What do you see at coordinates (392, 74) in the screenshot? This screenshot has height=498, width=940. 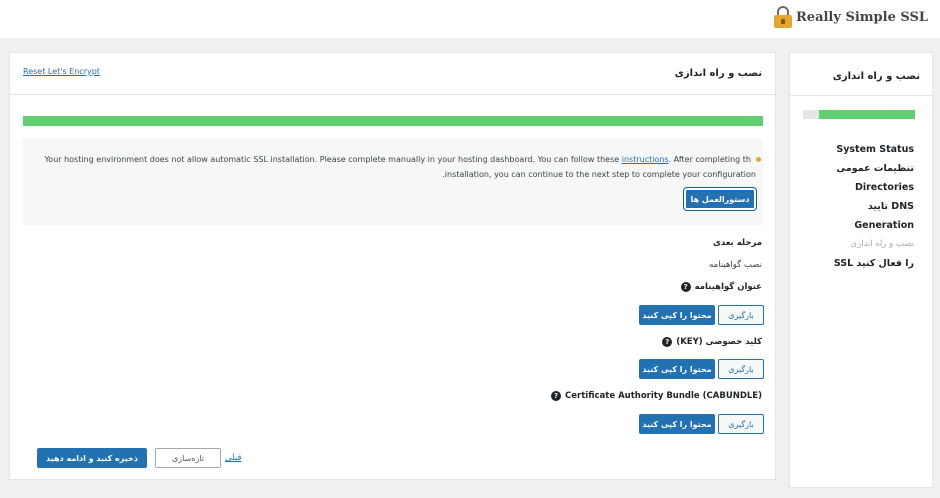 I see `panel-header: Reset Let's Encrypt نصب و راه اندازی` at bounding box center [392, 74].